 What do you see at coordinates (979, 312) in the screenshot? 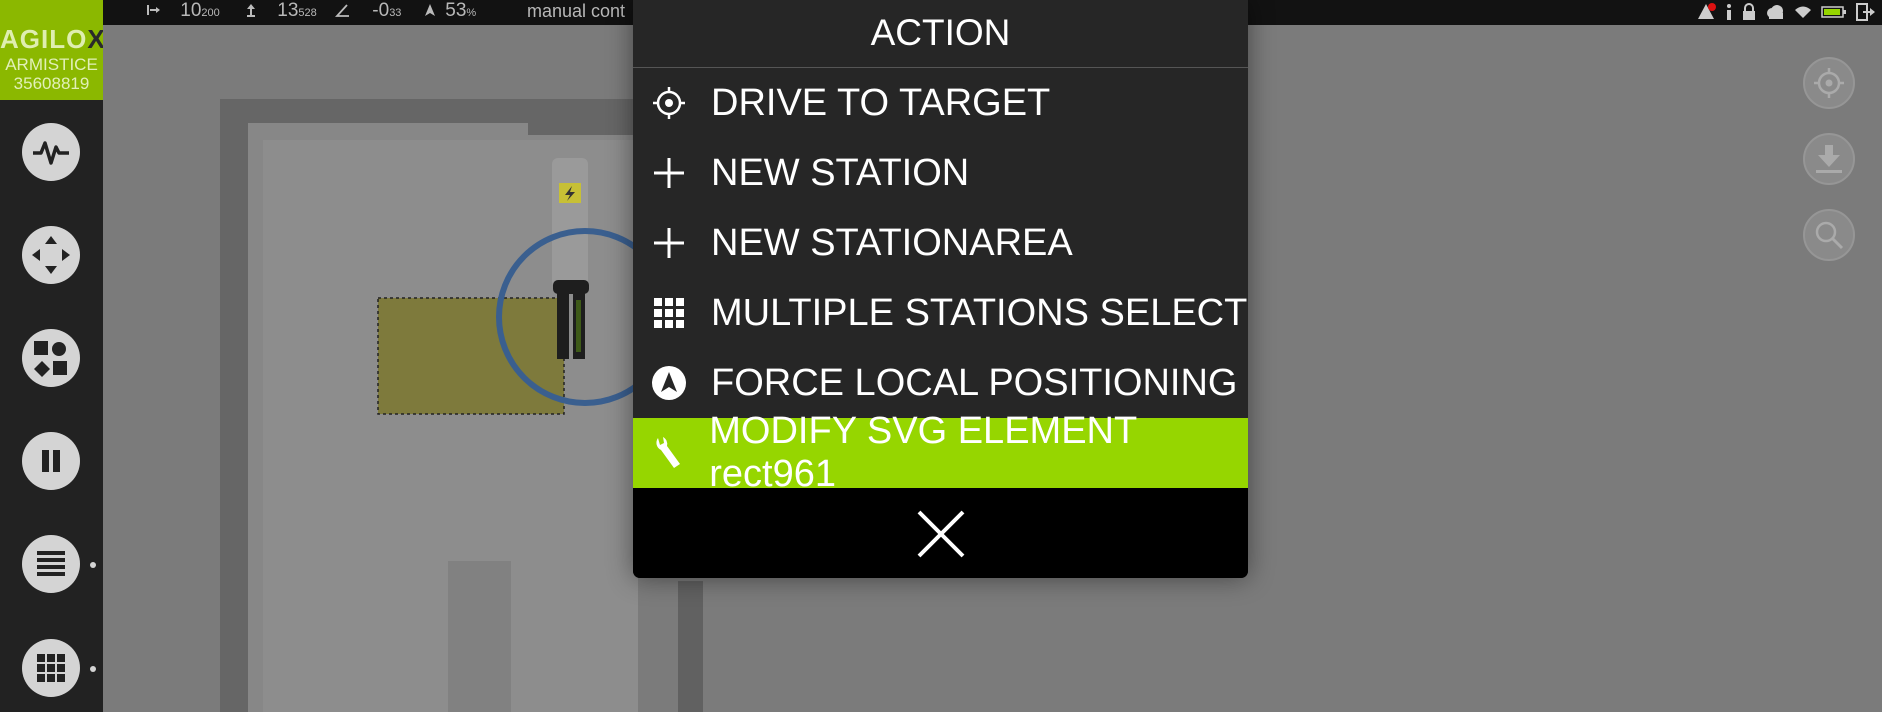
I see `menu-item-label: MULTIPLE STATIONS SELECT` at bounding box center [979, 312].